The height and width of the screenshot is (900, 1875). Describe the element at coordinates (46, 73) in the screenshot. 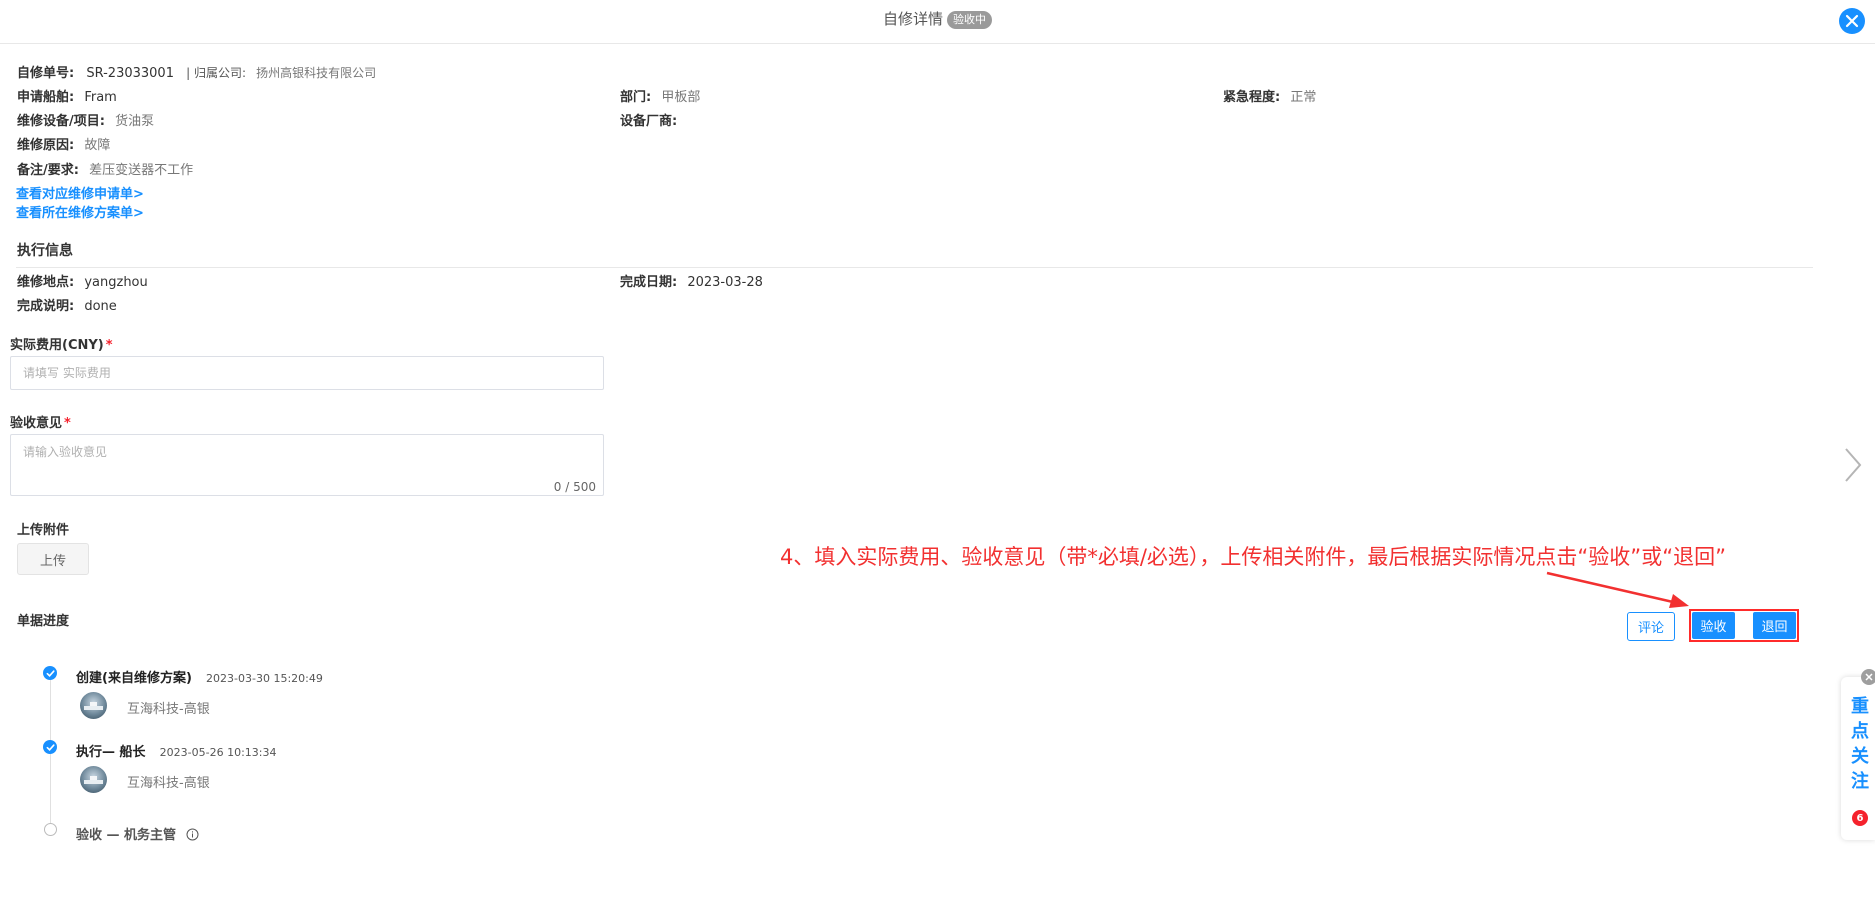

I see `order-no-label: 自修单号:` at that location.